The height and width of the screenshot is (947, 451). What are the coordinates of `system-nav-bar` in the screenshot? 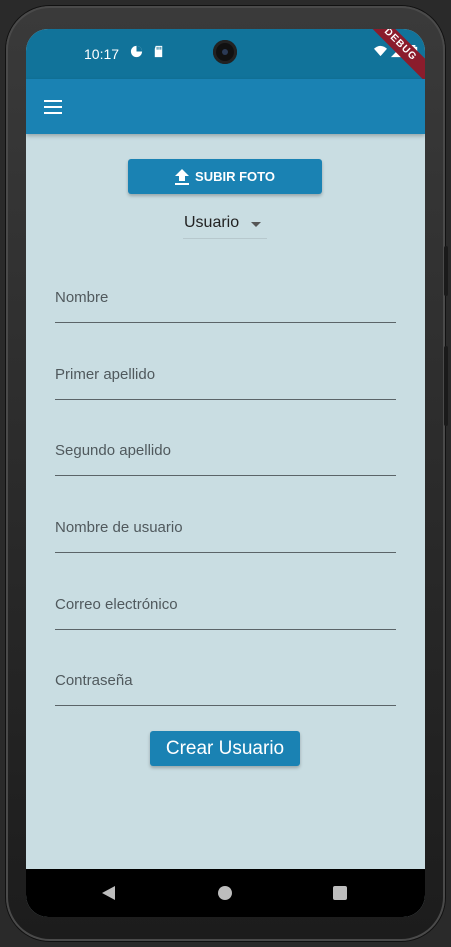 It's located at (225, 893).